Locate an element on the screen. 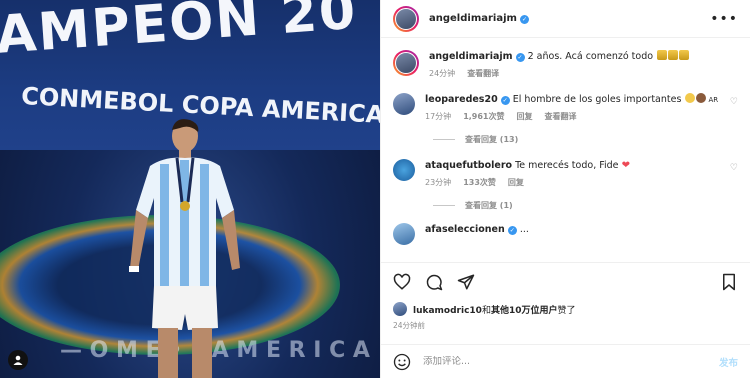 This screenshot has width=750, height=378. save-bookmark-icon is located at coordinates (729, 282).